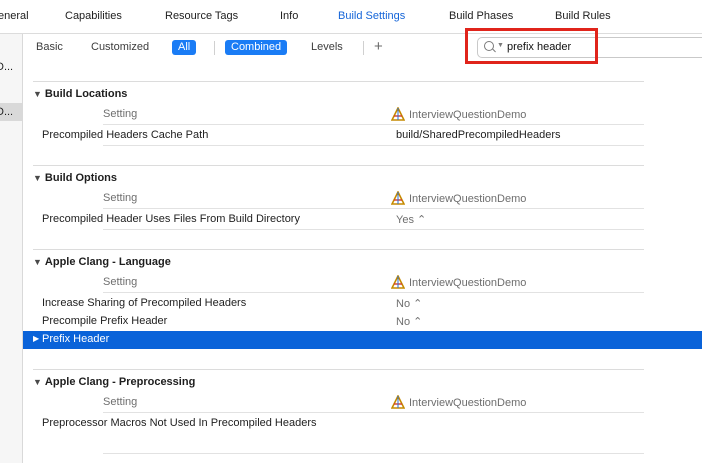 This screenshot has width=702, height=463. I want to click on setting-name: Prefix Header, so click(76, 339).